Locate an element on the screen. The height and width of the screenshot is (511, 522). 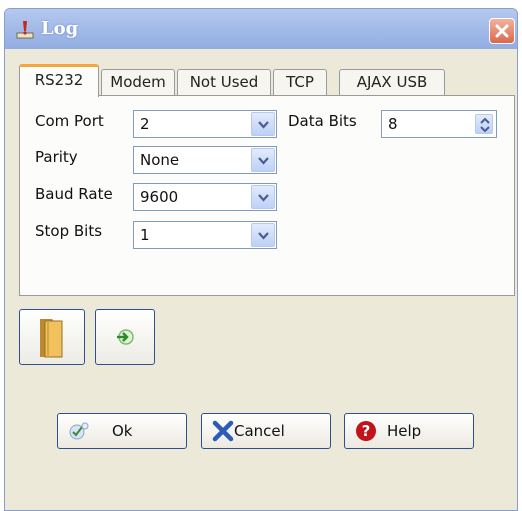
up-down-arrows-icon is located at coordinates (485, 125).